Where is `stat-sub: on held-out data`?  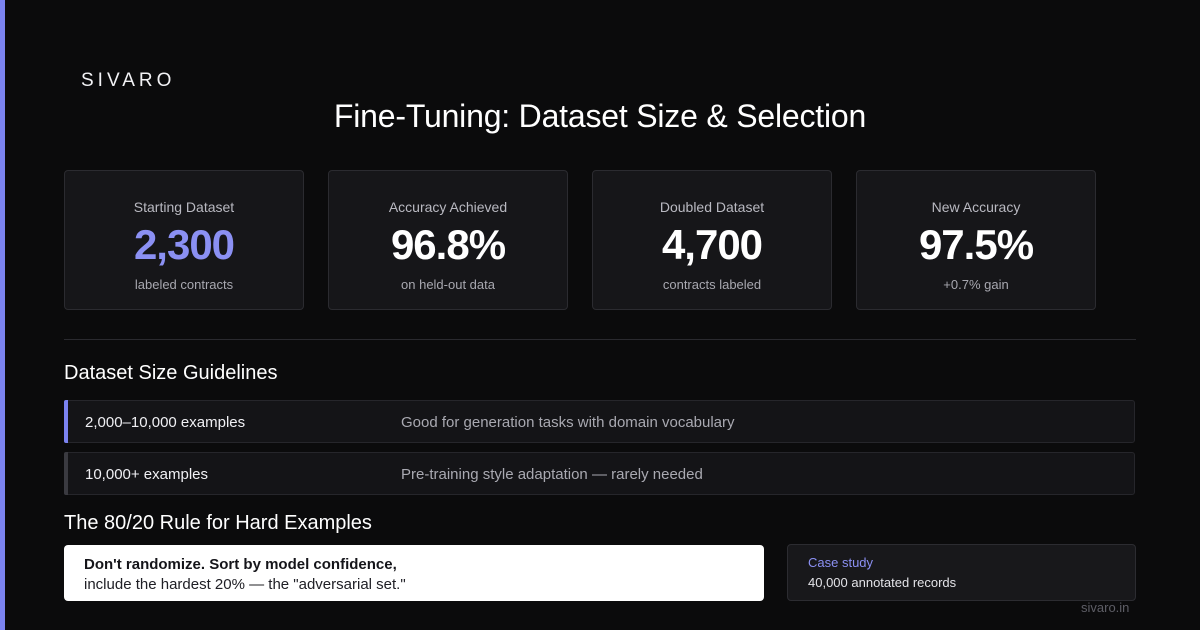 stat-sub: on held-out data is located at coordinates (448, 284).